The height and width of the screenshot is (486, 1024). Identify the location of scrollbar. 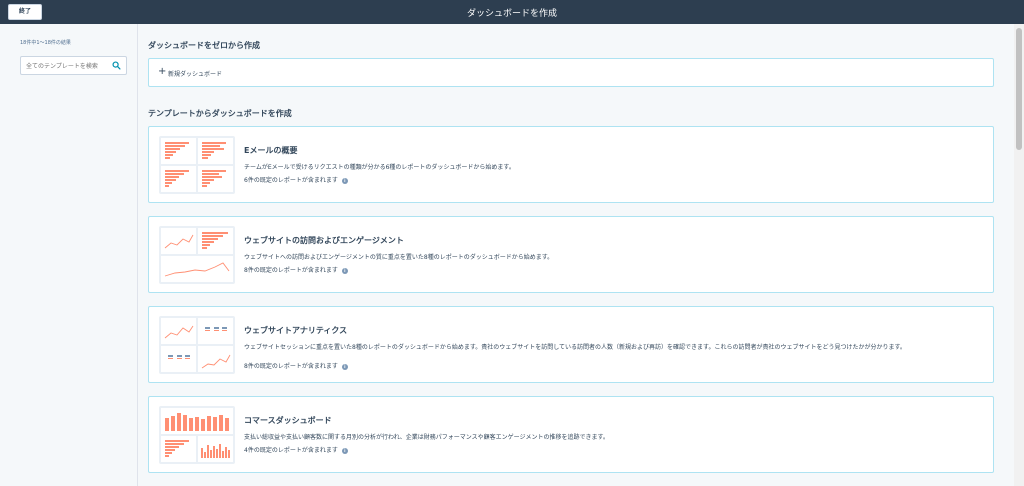
(1019, 255).